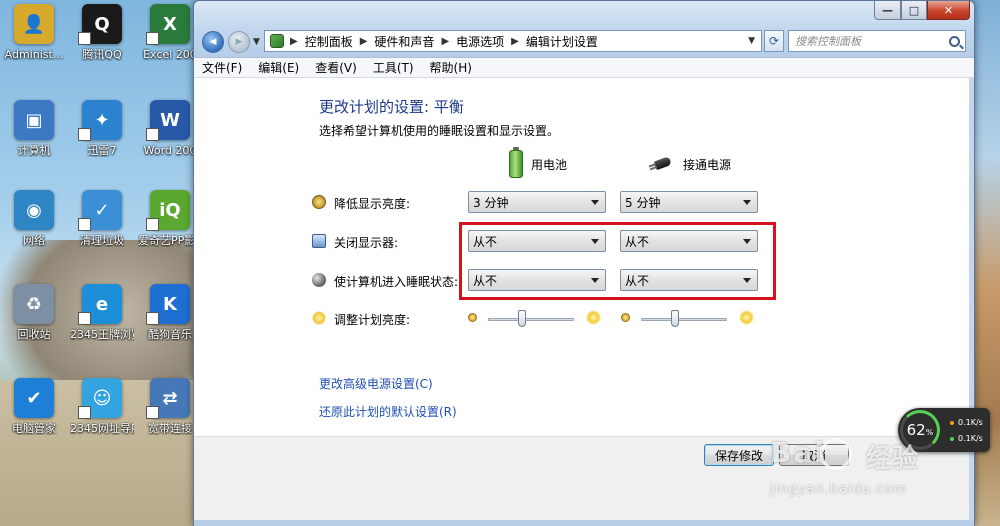 The image size is (1000, 526). I want to click on page-description: 选择希望计算机使用的睡眠设置和显示设置。, so click(439, 131).